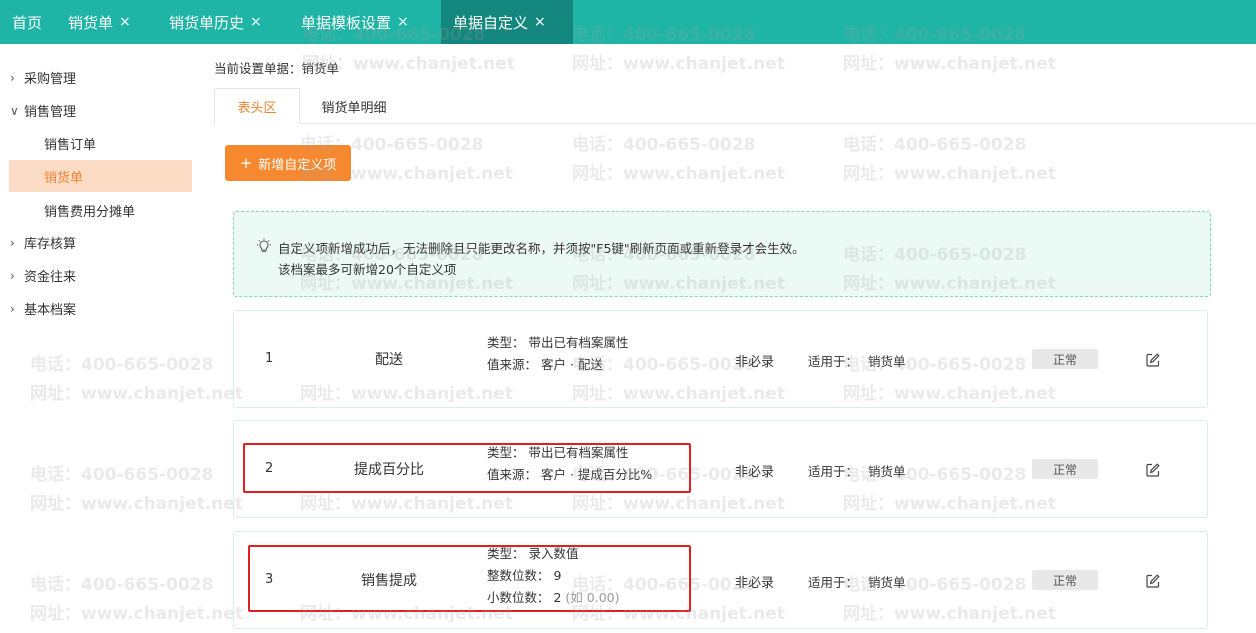 The width and height of the screenshot is (1256, 633). I want to click on tab-label: 首页, so click(27, 22).